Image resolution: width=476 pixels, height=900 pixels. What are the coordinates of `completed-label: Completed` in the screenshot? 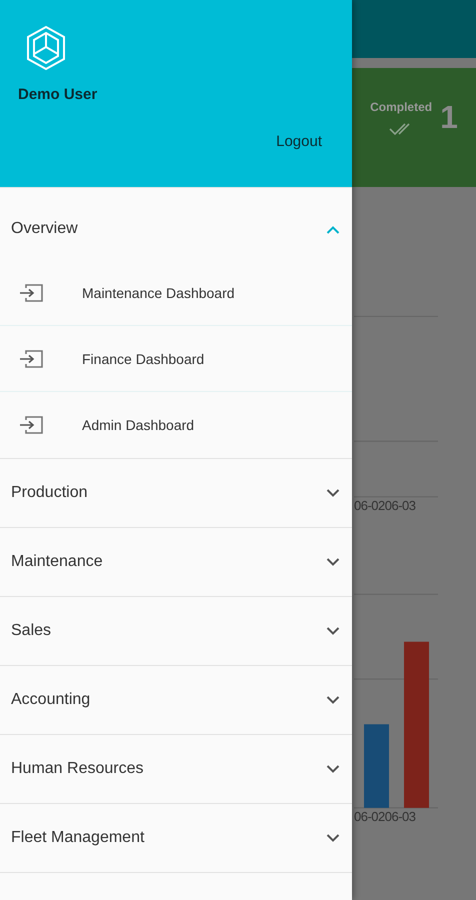 It's located at (401, 107).